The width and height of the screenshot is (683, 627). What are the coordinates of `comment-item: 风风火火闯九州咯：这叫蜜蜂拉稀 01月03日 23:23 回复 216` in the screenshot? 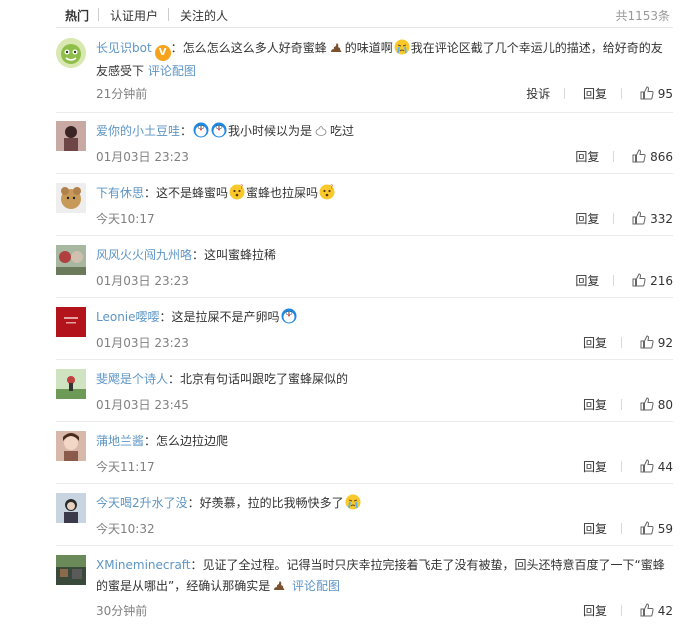 It's located at (364, 270).